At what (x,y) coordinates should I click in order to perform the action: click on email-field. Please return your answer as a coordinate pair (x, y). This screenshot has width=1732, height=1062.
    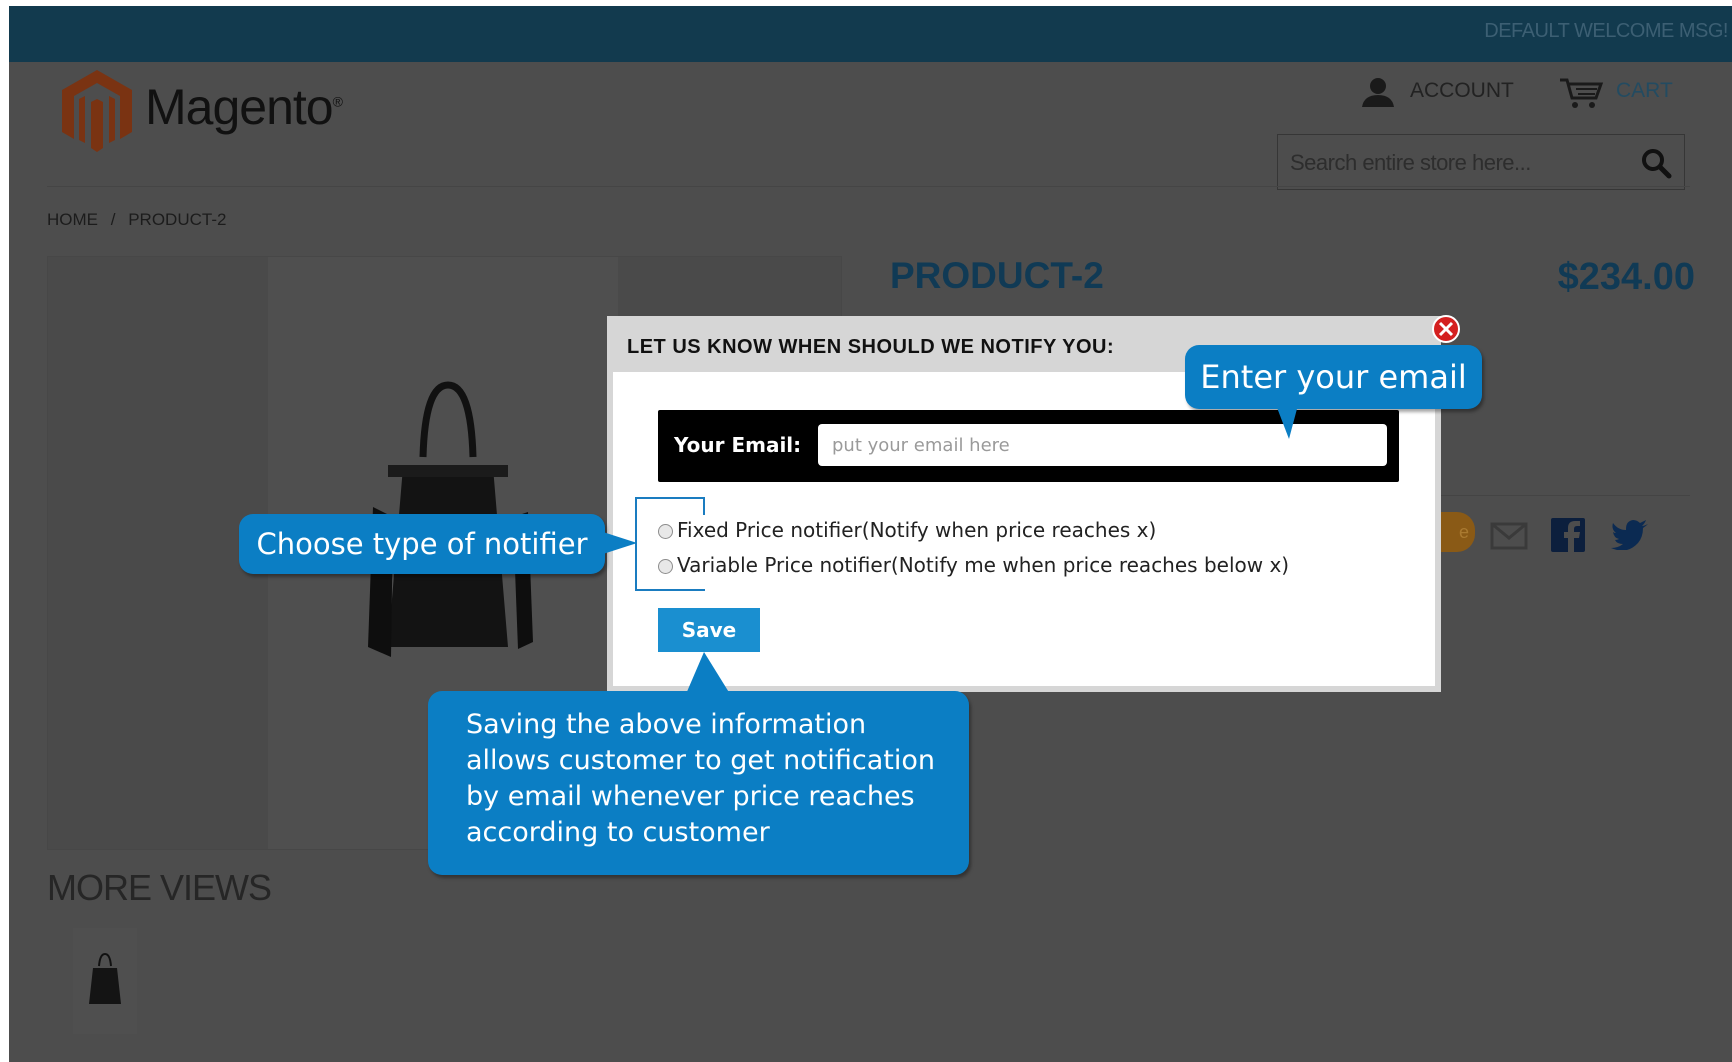
    Looking at the image, I should click on (1102, 445).